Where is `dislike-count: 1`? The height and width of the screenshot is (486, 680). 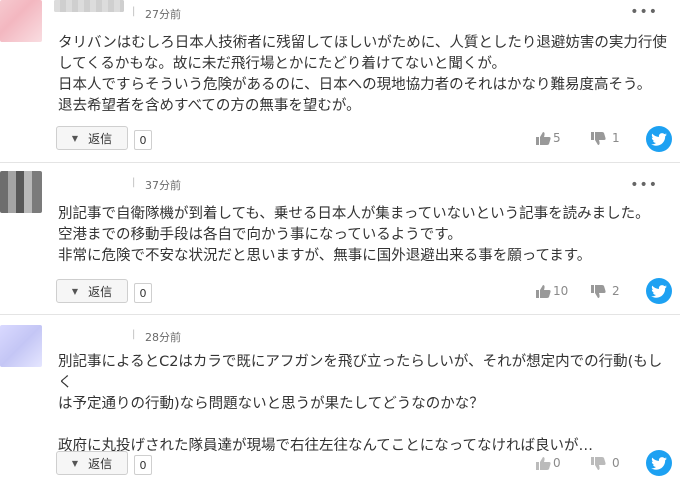
dislike-count: 1 is located at coordinates (616, 138).